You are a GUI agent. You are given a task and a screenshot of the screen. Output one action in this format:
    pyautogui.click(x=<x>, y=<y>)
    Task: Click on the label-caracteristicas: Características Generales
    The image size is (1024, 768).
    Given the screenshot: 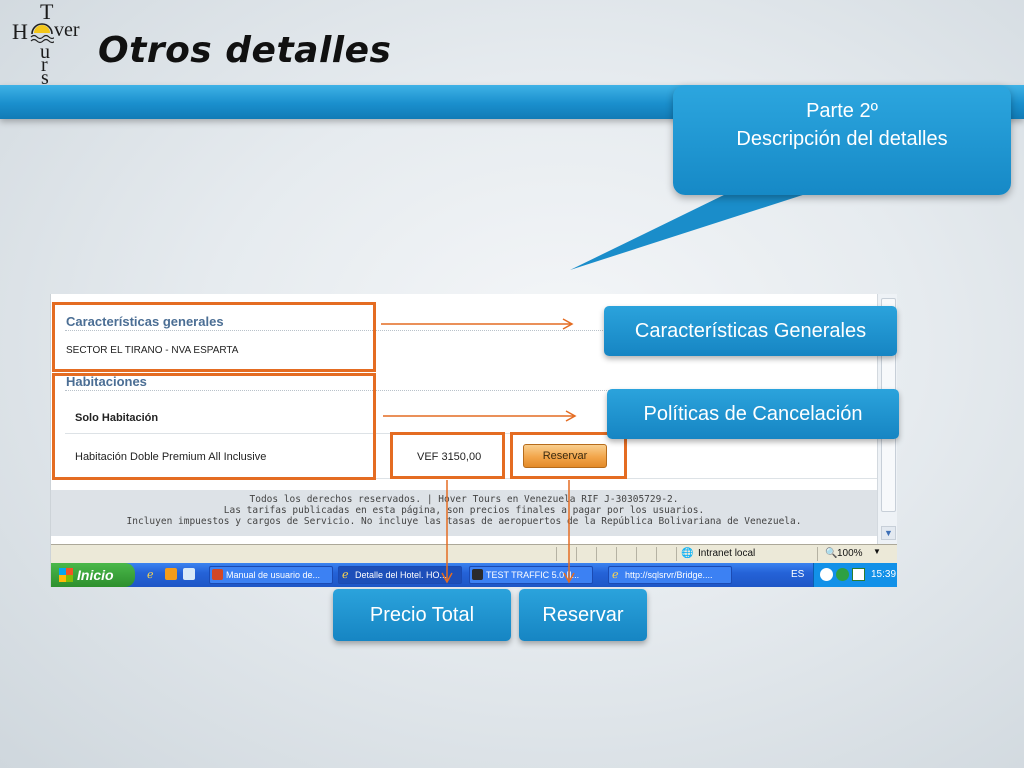 What is the action you would take?
    pyautogui.click(x=750, y=331)
    